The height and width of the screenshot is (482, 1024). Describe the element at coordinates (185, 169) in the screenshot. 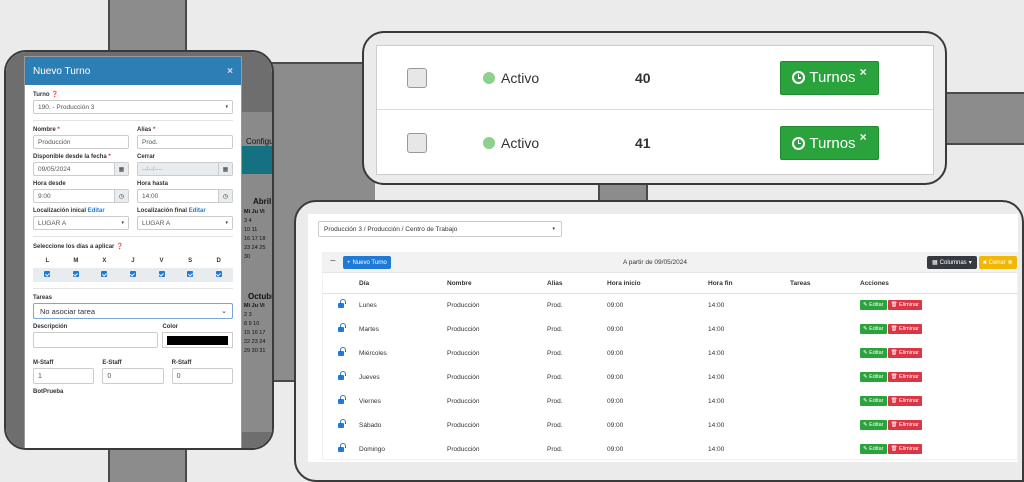

I see `cerrar-fecha-input: --/--/---- ▦` at that location.